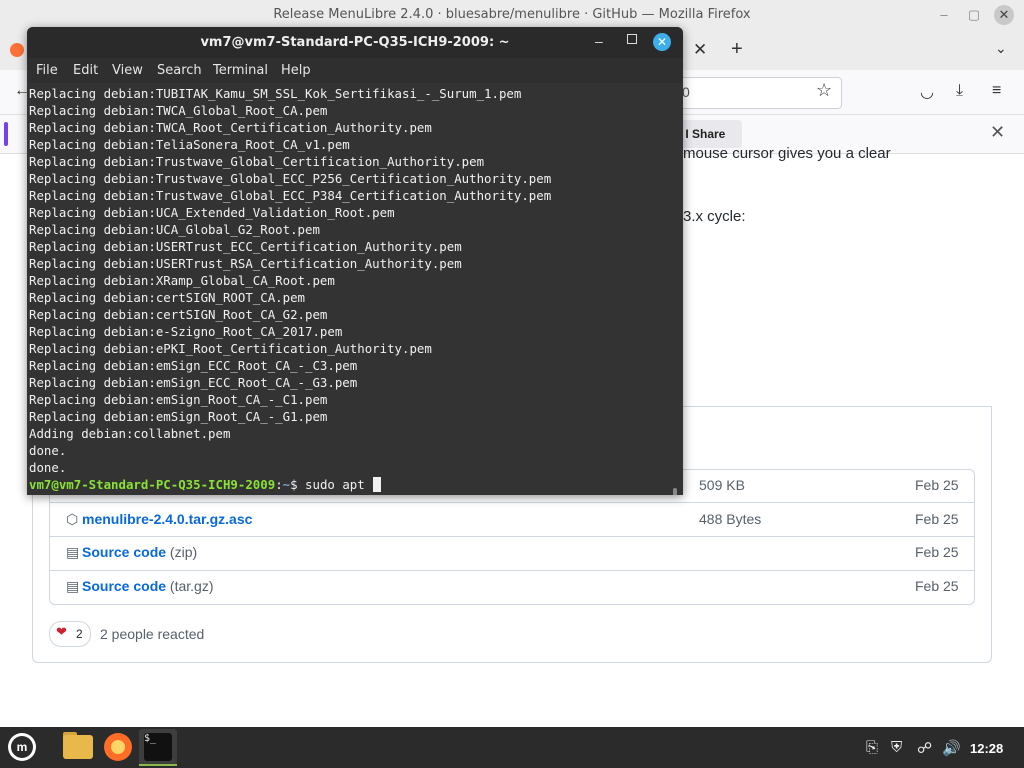 The width and height of the screenshot is (1024, 768). I want to click on firefox-minimize-button: –, so click(944, 15).